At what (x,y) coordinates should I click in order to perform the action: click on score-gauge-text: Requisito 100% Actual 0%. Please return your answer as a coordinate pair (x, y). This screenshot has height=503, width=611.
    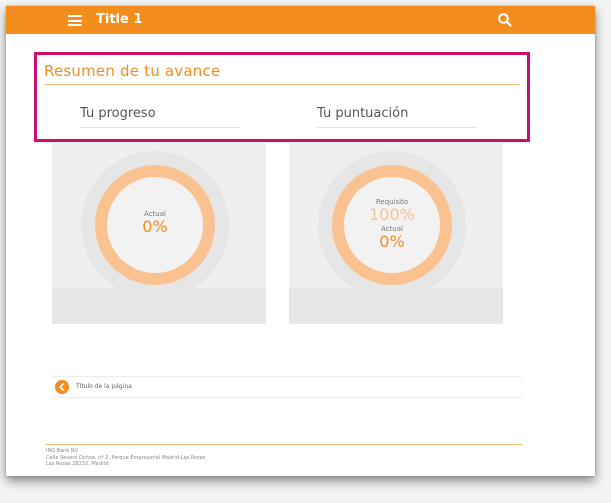
    Looking at the image, I should click on (392, 224).